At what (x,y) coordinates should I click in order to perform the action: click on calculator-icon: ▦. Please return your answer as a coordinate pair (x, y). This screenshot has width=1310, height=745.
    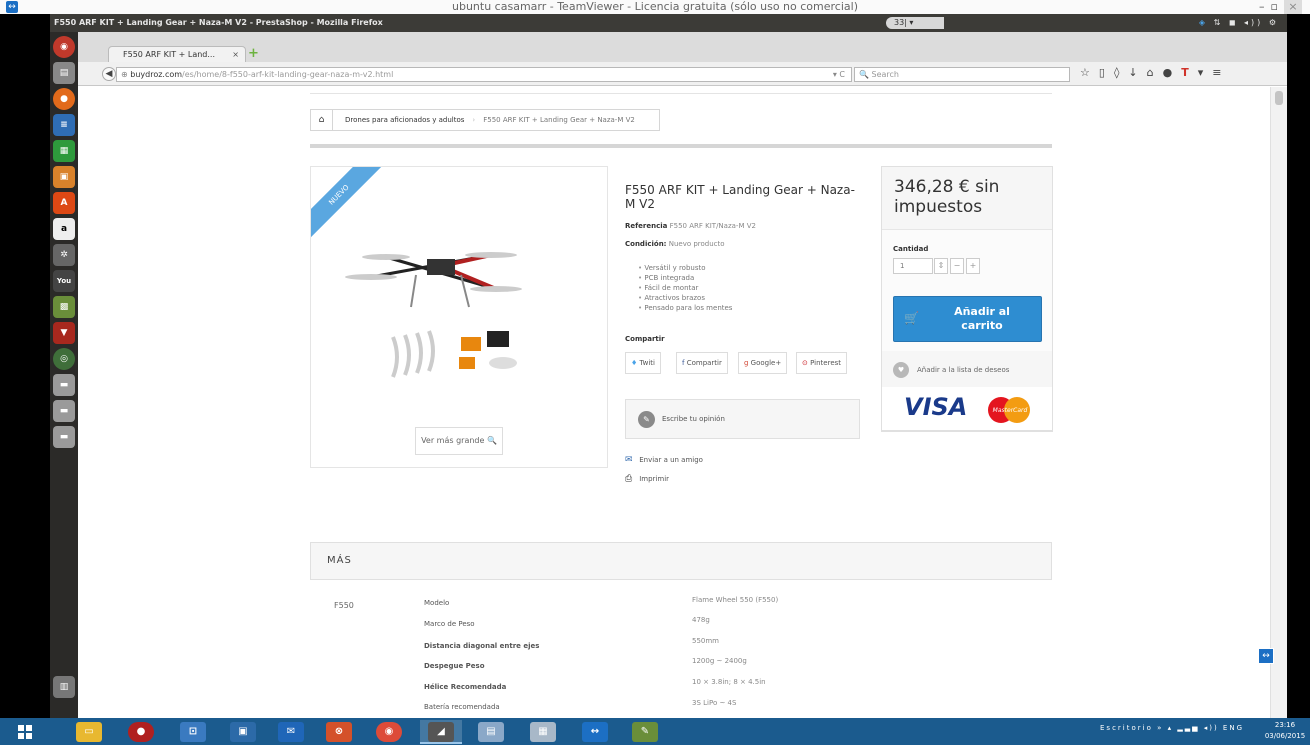
    Looking at the image, I should click on (543, 732).